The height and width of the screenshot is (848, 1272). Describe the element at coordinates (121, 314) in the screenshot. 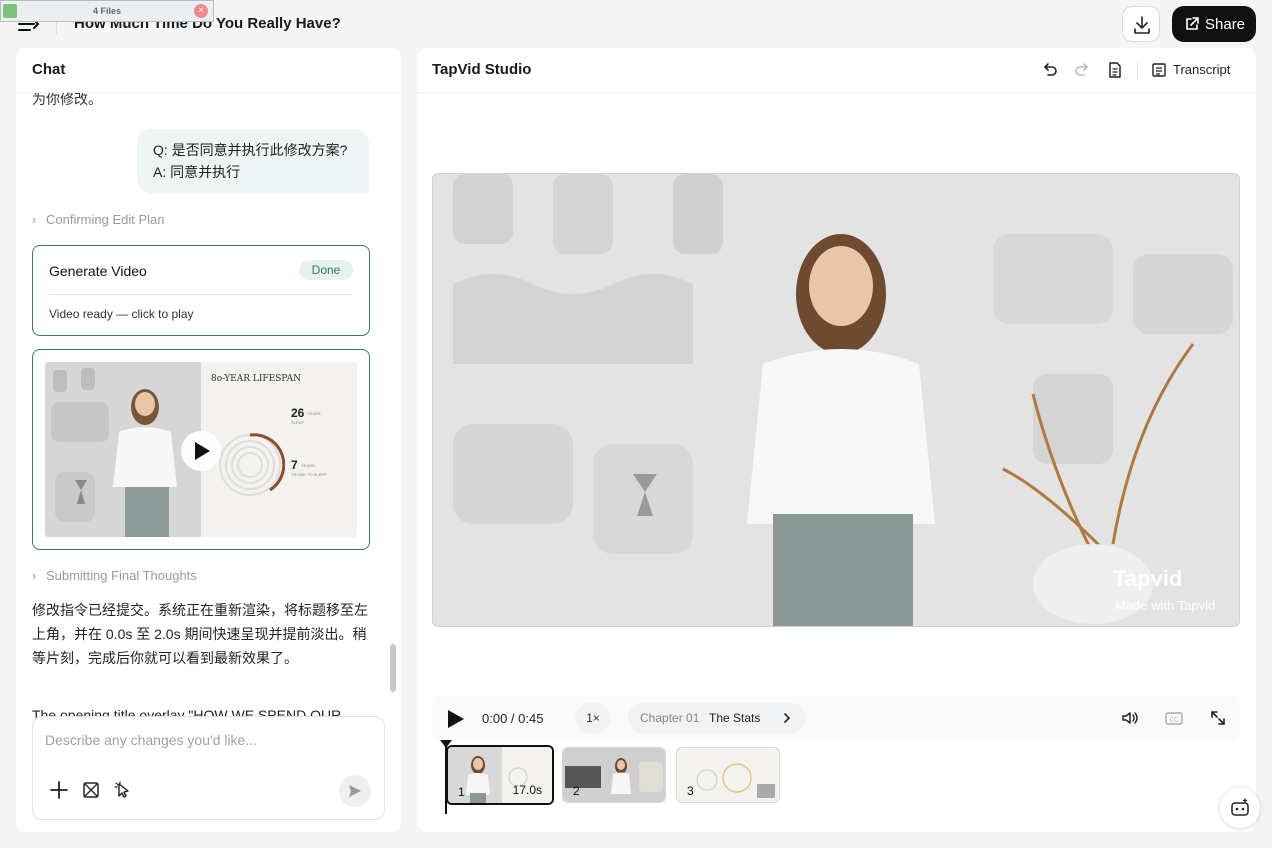

I see `card-subtitle: Video ready — click to play` at that location.